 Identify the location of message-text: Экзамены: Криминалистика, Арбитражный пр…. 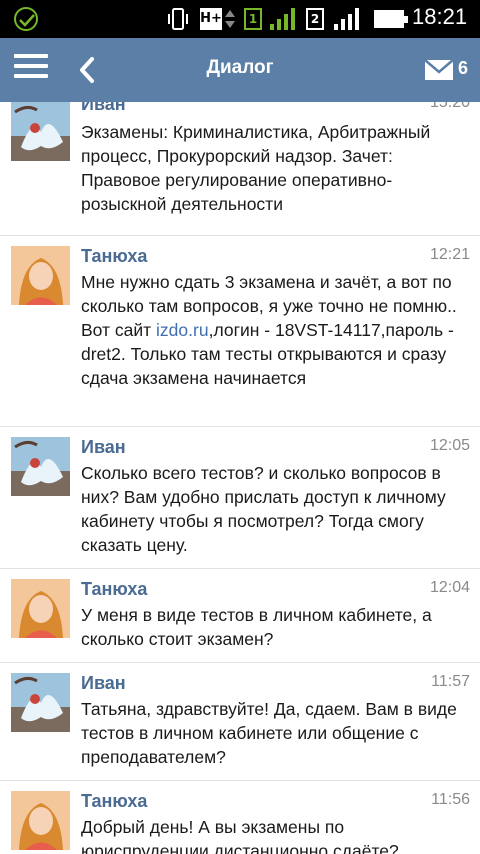
(256, 168).